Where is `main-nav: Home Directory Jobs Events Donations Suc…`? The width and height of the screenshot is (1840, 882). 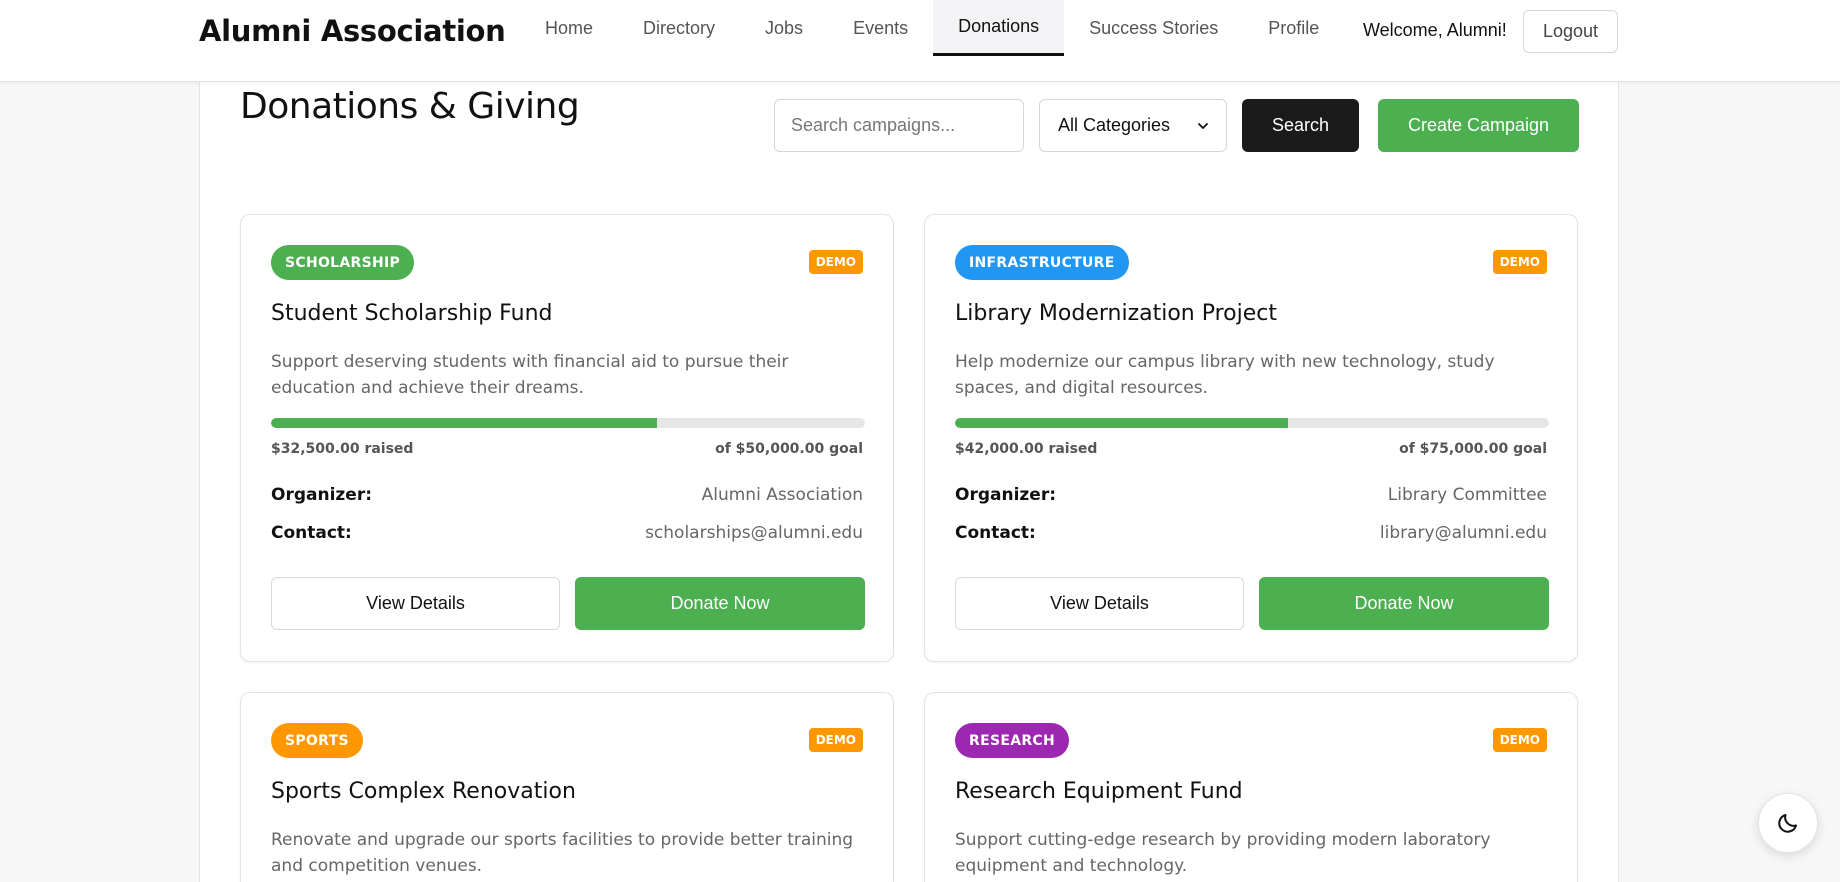
main-nav: Home Directory Jobs Events Donations Suc… is located at coordinates (932, 28).